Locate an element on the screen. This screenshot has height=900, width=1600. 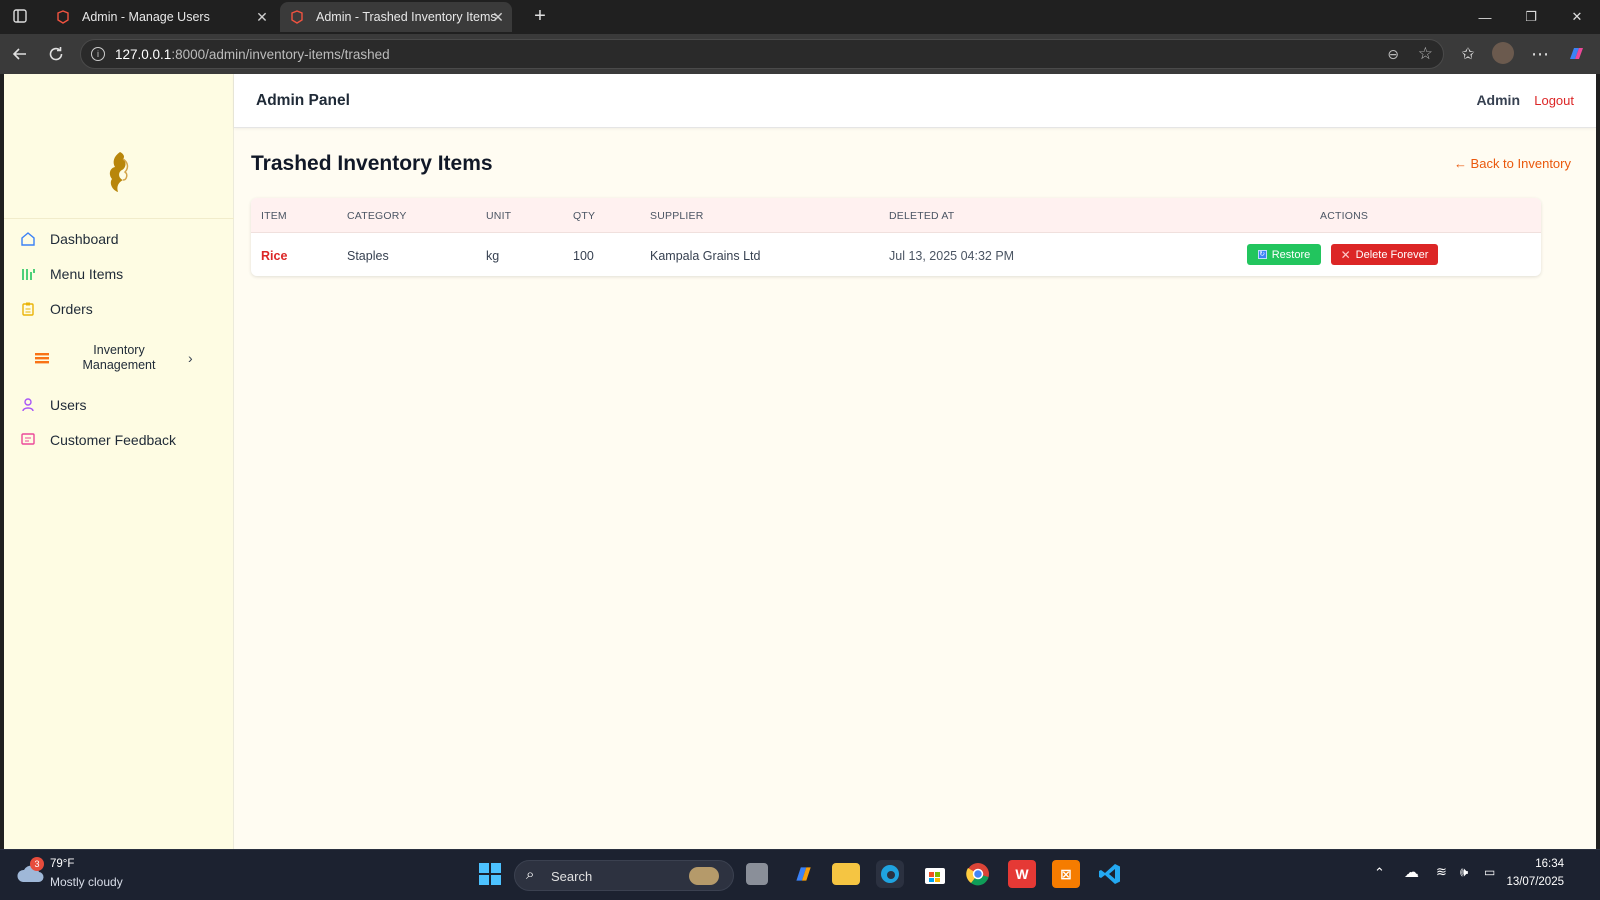
more-options-icon: ⋯ is located at coordinates (1540, 54).